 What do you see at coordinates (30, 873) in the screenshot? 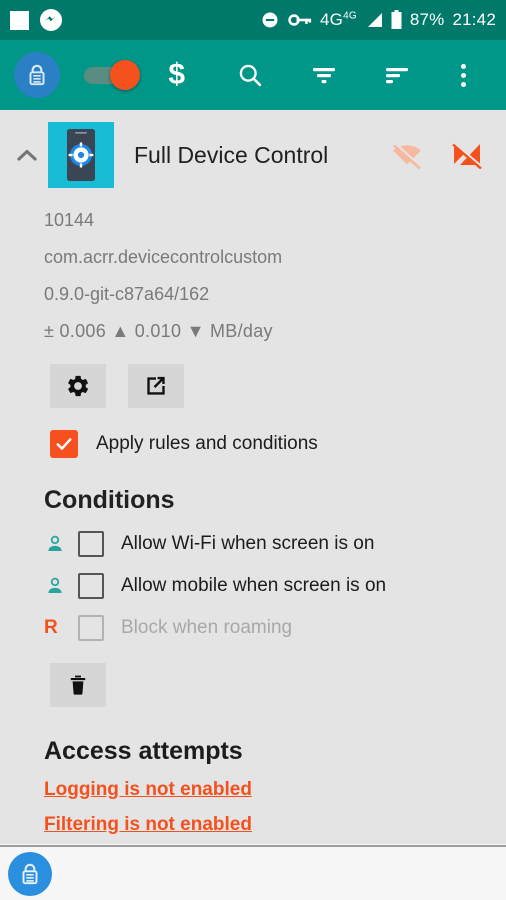
I see `lock-app-icon` at bounding box center [30, 873].